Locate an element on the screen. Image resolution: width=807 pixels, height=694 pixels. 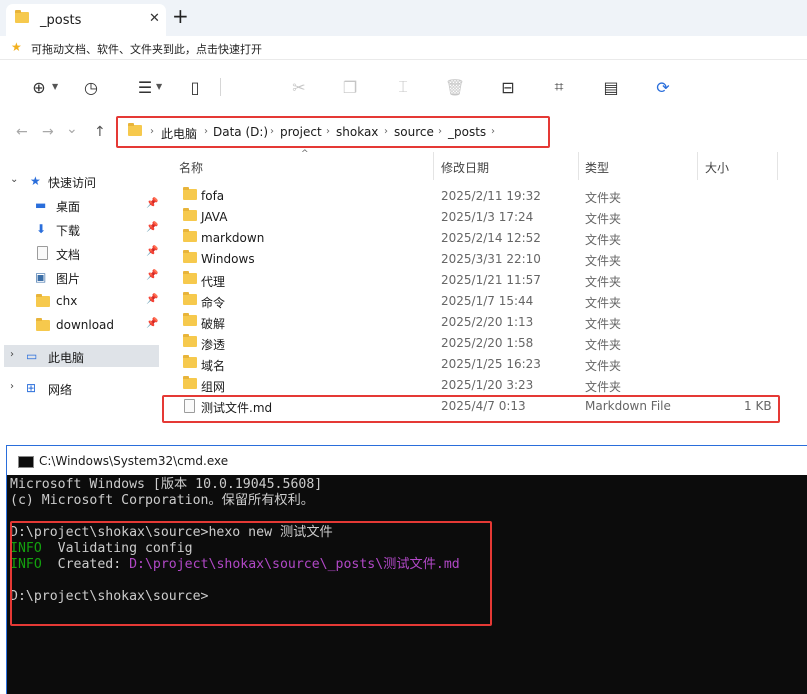
star-icon: ★ is located at coordinates (16, 47).